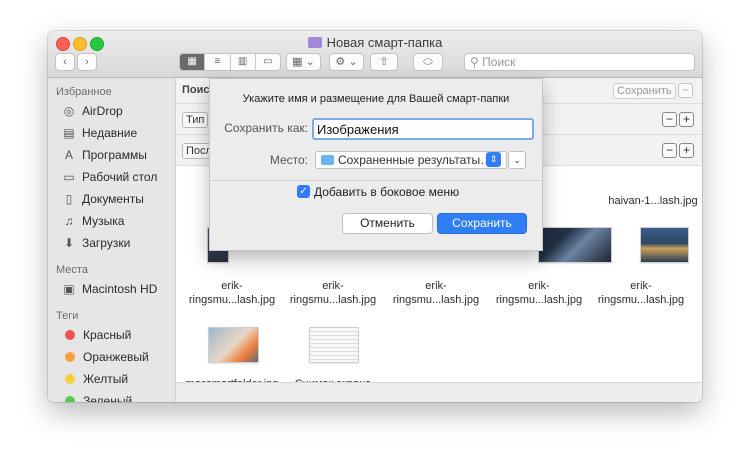 The image size is (750, 466). I want to click on places-header: Места, so click(72, 270).